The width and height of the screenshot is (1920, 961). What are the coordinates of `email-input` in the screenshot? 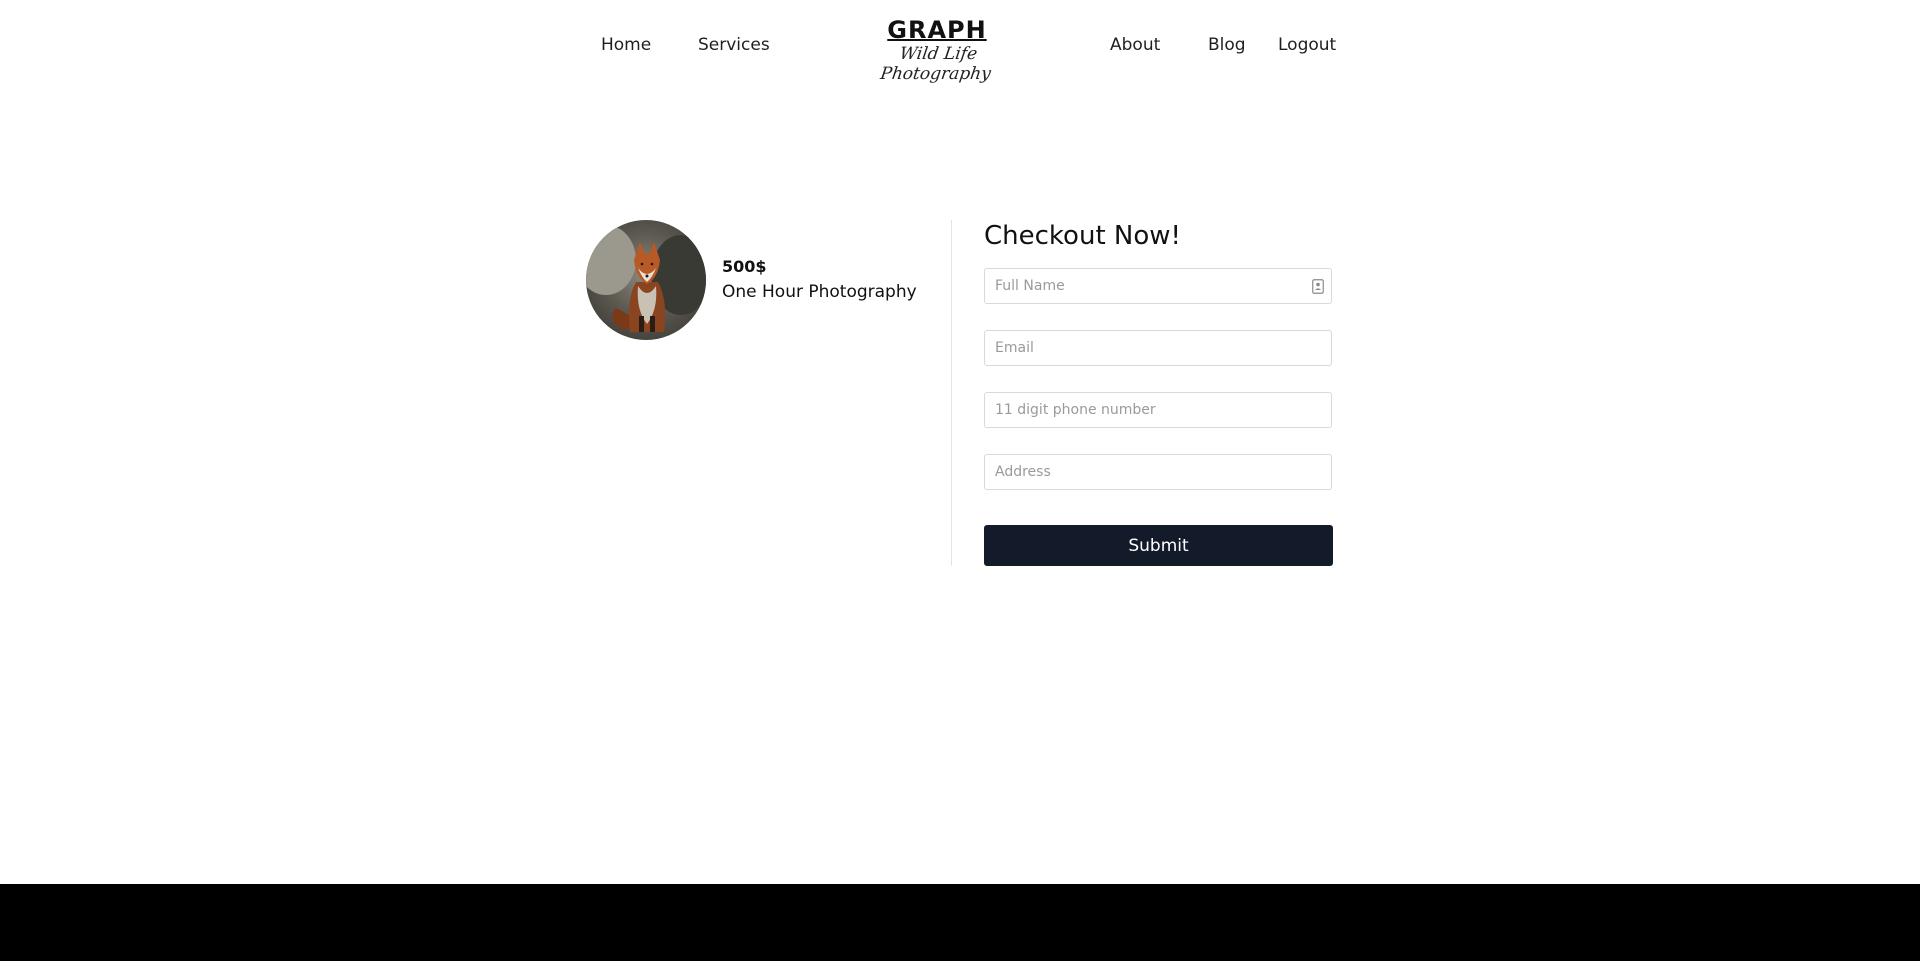 It's located at (1158, 348).